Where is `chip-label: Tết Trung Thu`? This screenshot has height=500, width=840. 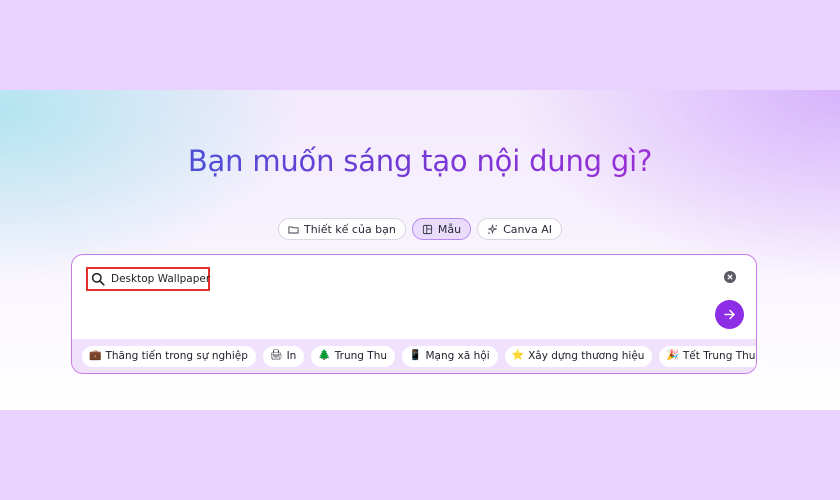
chip-label: Tết Trung Thu is located at coordinates (719, 356).